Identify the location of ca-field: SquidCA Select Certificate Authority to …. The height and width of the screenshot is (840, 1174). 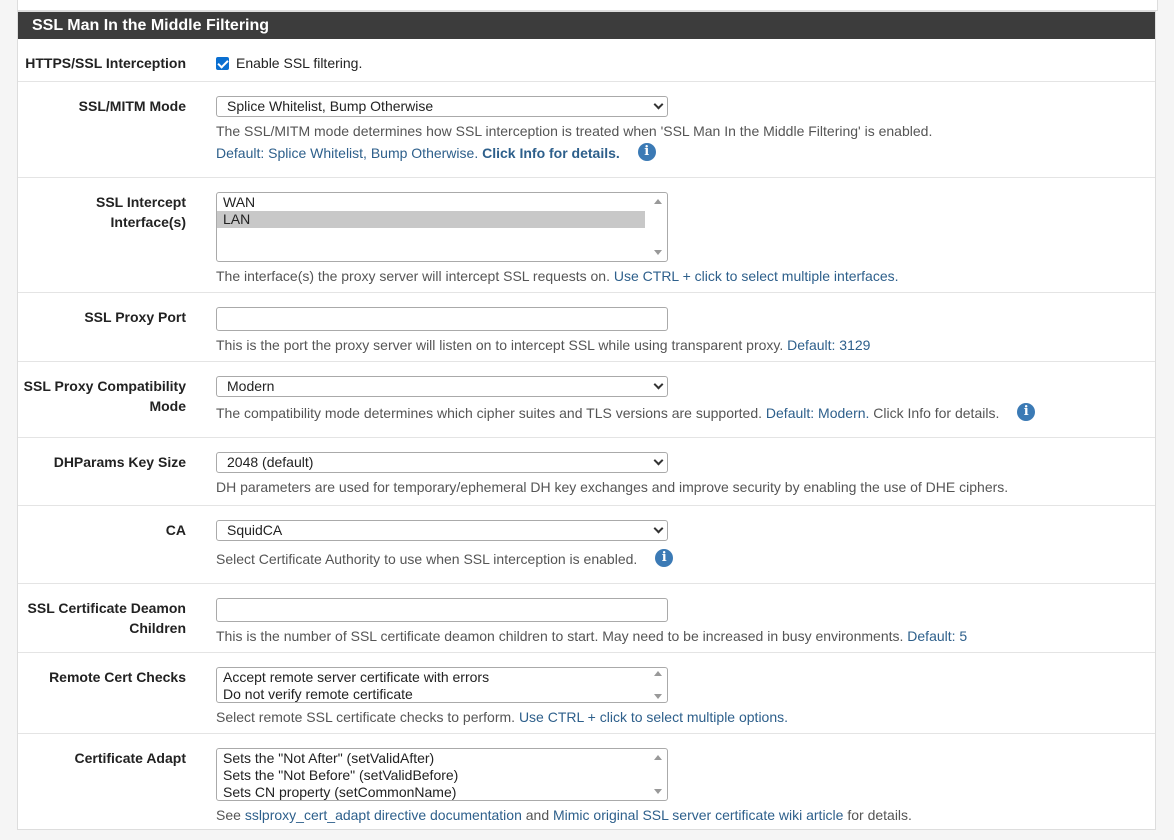
(685, 544).